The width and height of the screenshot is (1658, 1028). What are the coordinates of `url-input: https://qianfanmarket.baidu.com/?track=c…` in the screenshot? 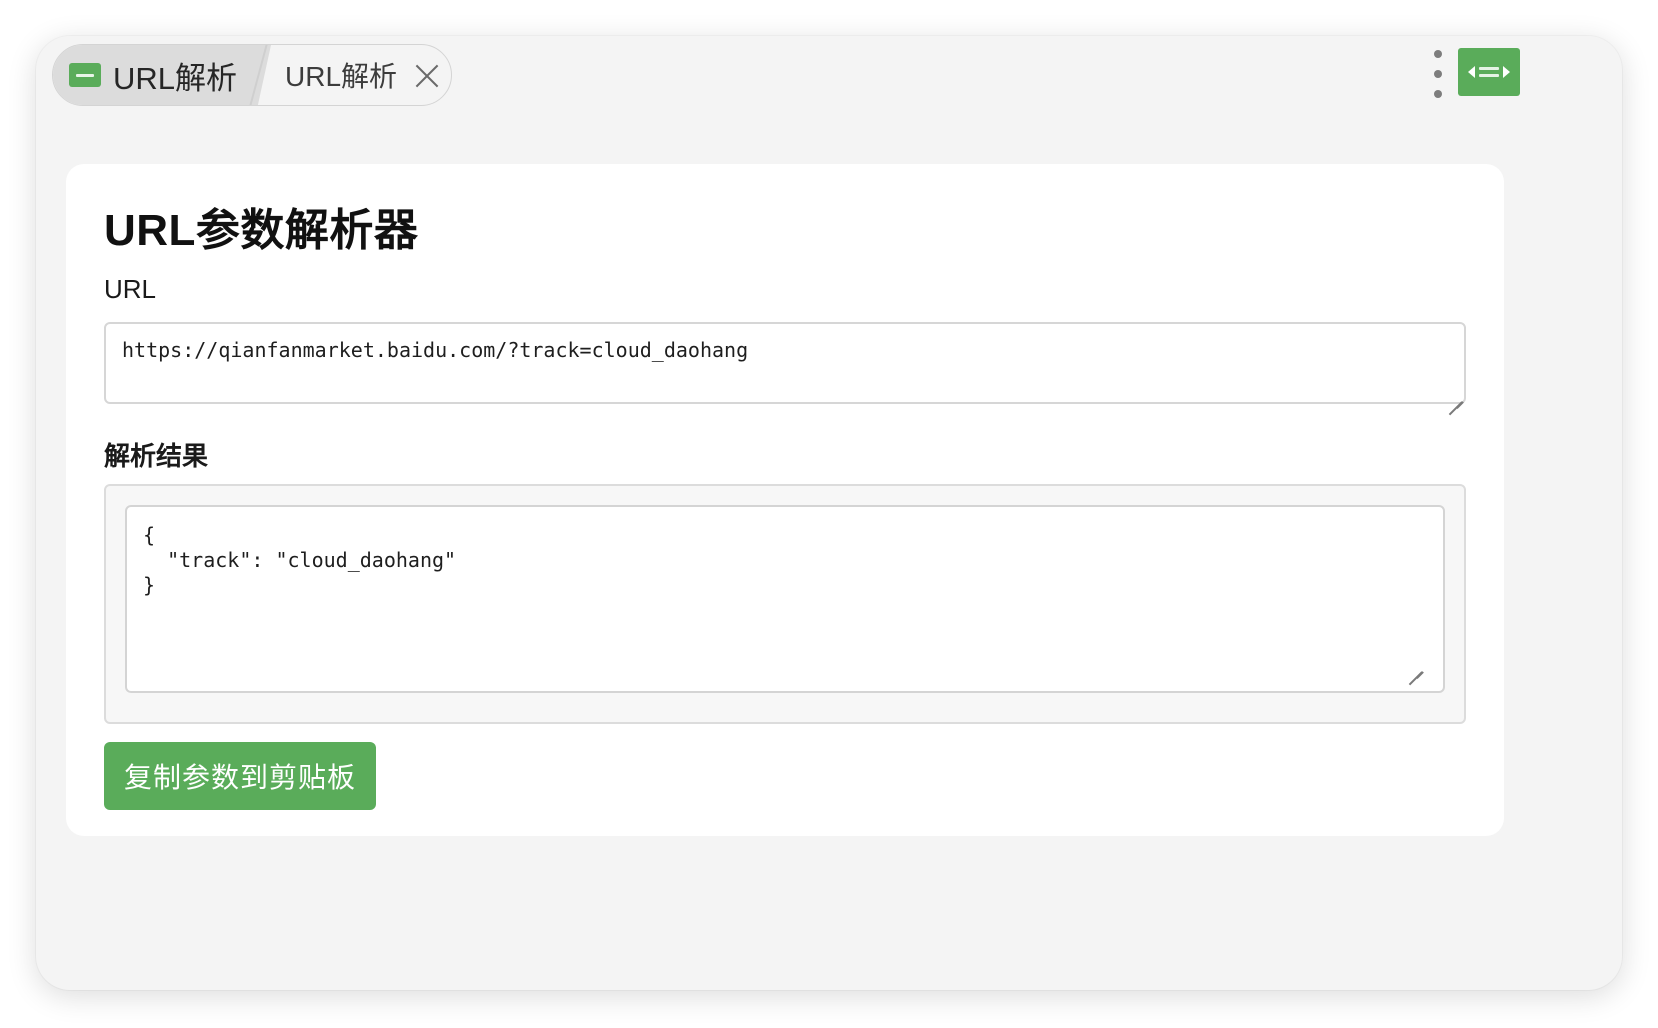 It's located at (785, 363).